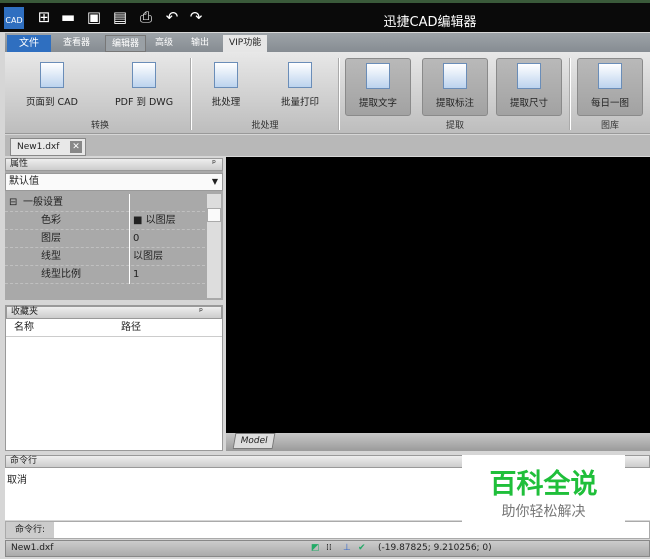  What do you see at coordinates (44, 17) in the screenshot?
I see `new-icon: ⊞` at bounding box center [44, 17].